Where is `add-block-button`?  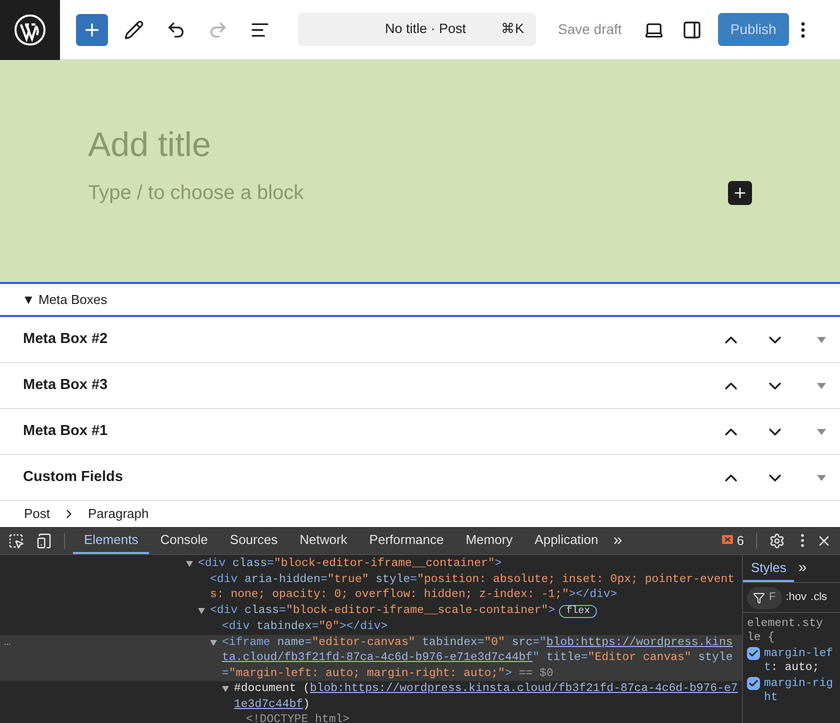 add-block-button is located at coordinates (740, 193).